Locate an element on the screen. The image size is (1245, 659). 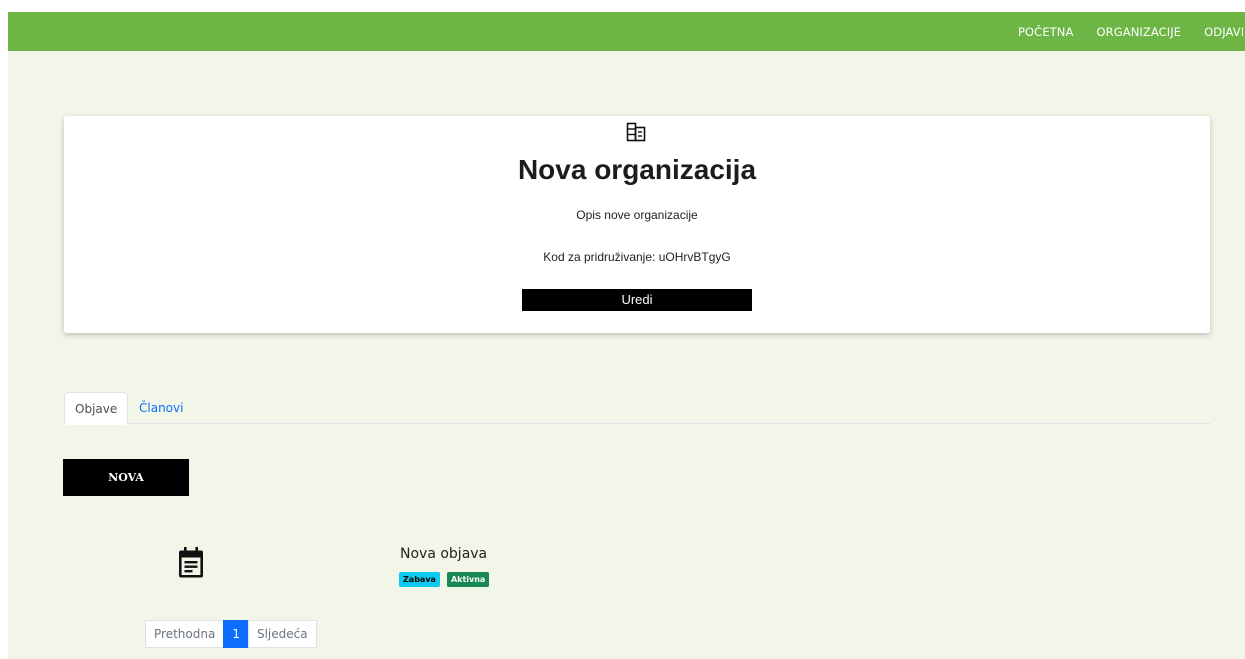
organization-description: Opis nove organizacije is located at coordinates (637, 215).